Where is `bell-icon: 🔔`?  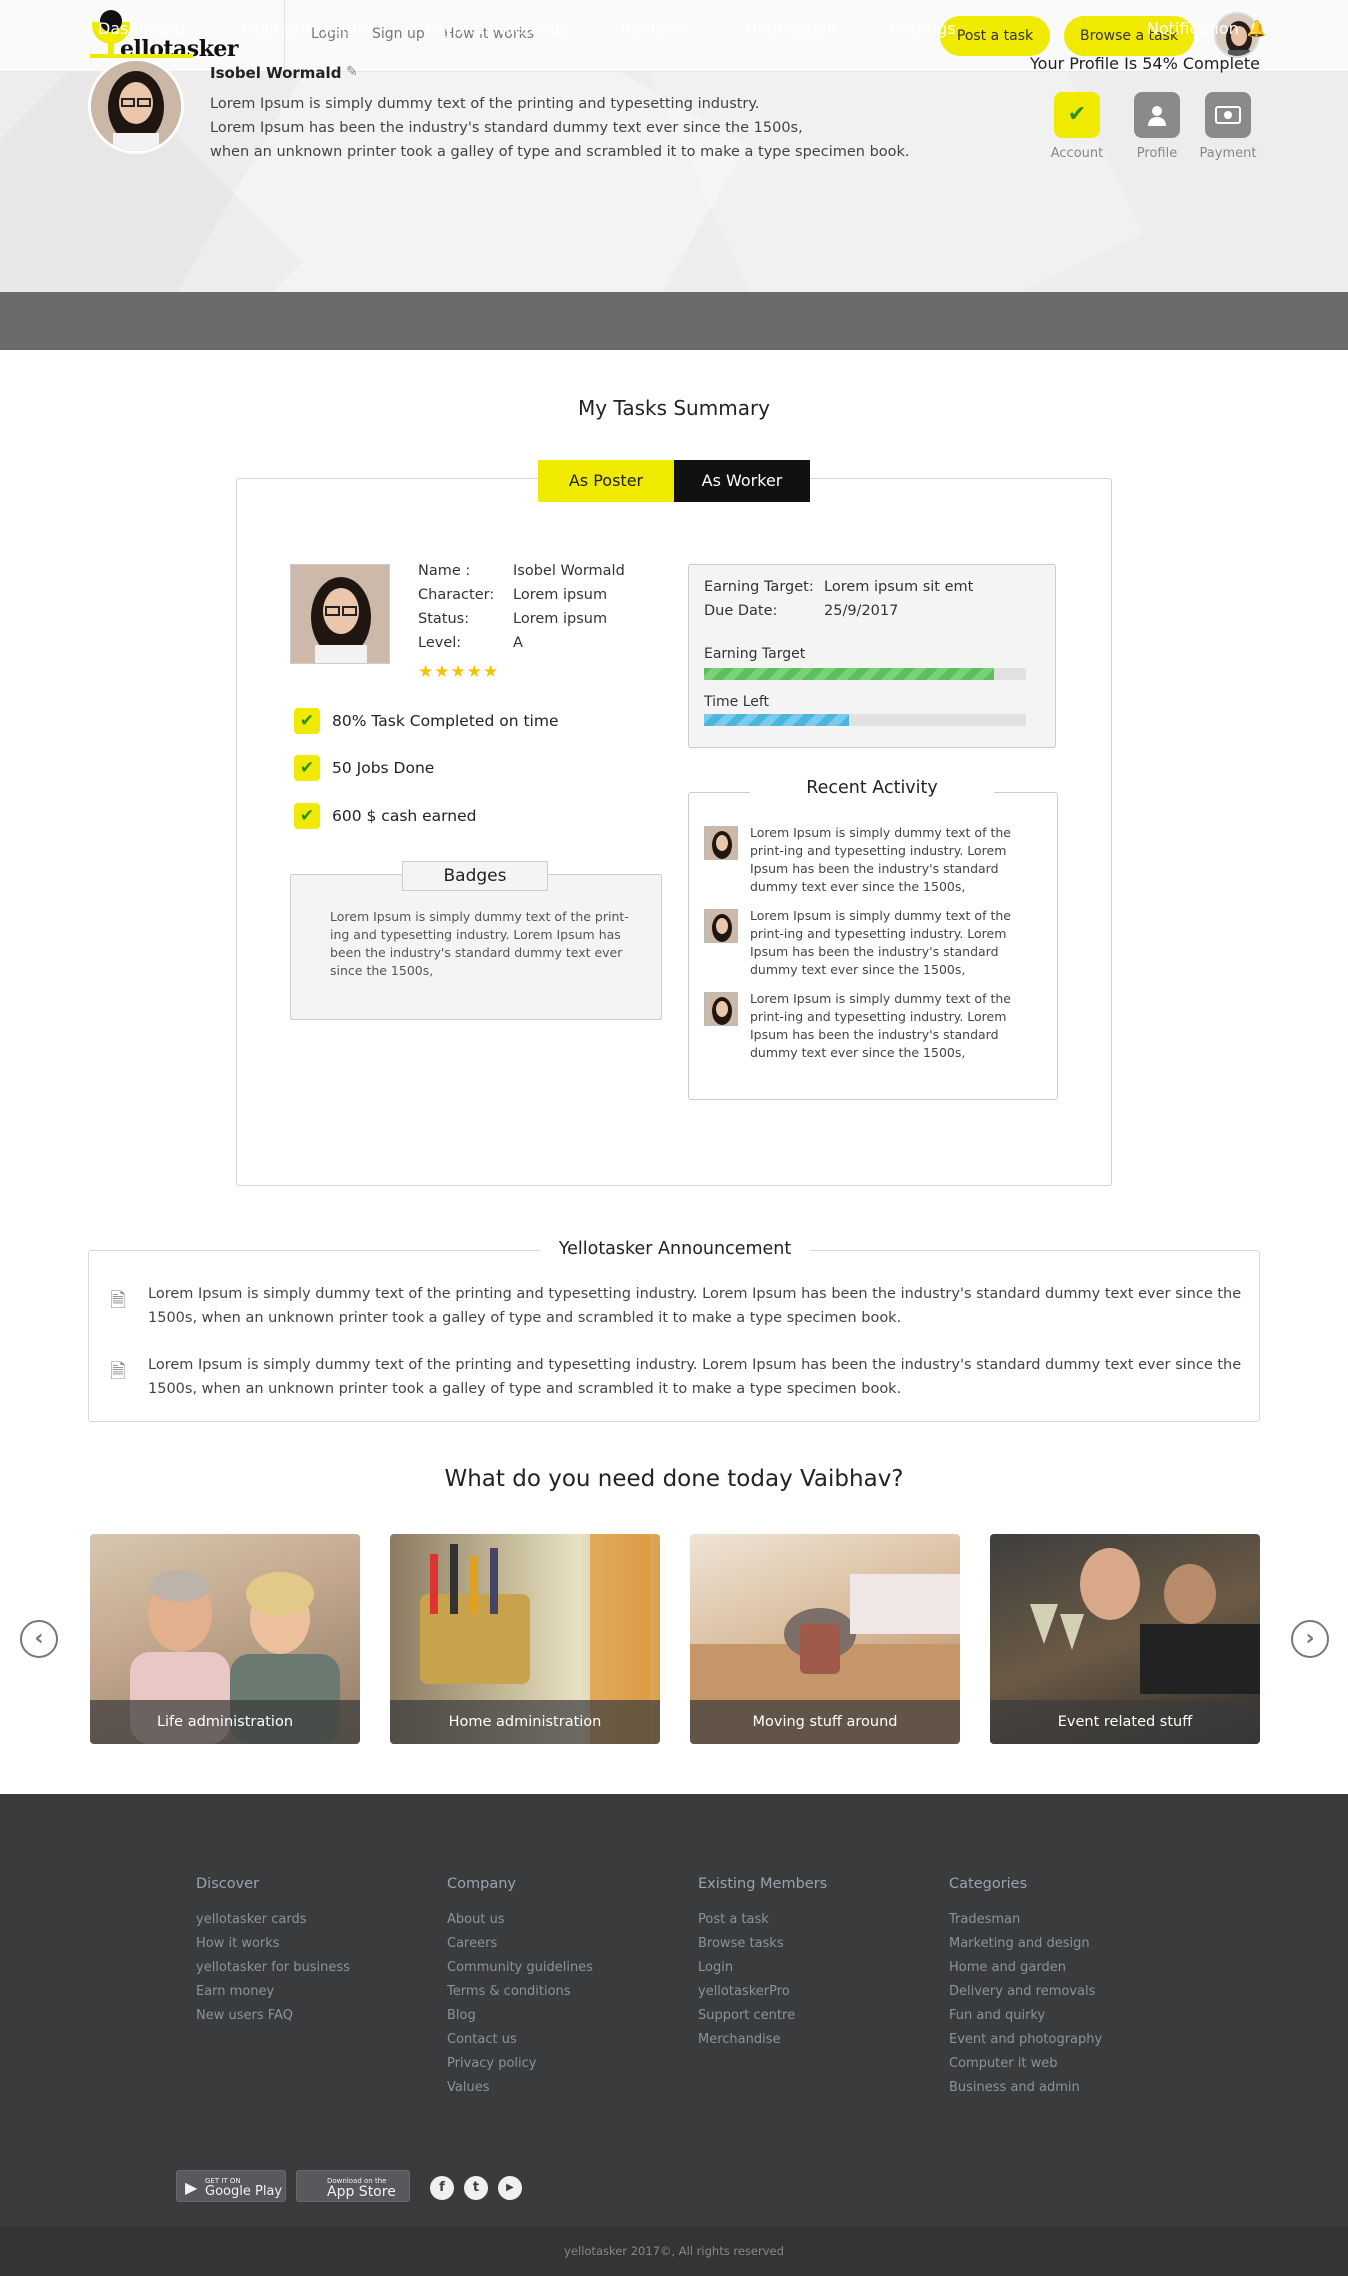 bell-icon: 🔔 is located at coordinates (1256, 28).